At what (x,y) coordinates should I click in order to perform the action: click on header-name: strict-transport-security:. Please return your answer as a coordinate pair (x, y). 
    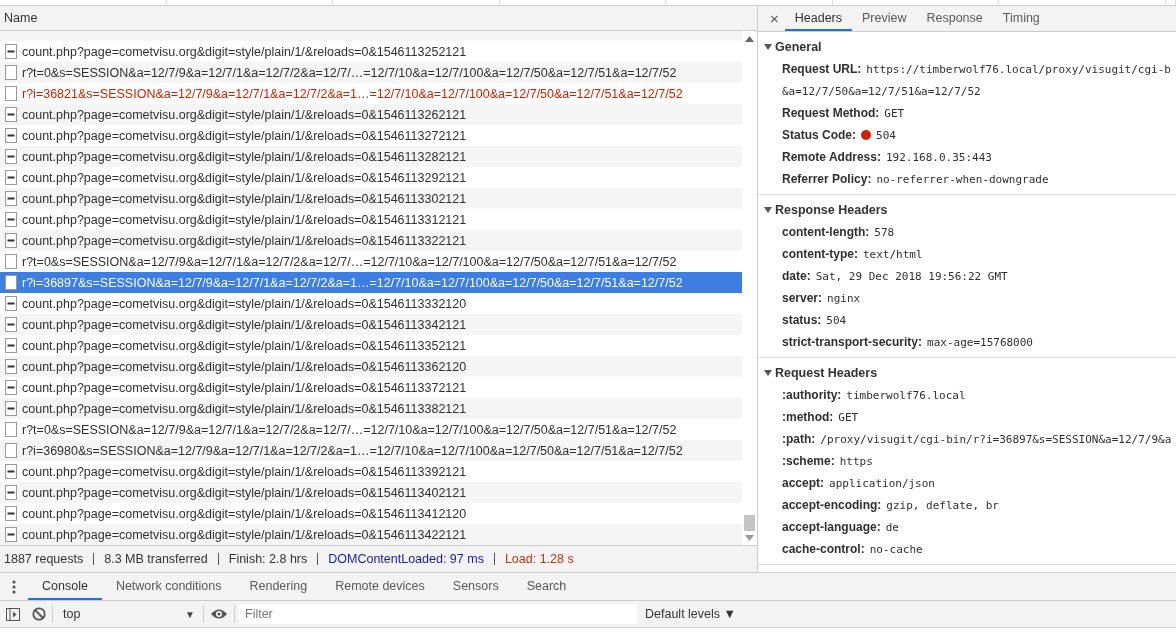
    Looking at the image, I should click on (852, 342).